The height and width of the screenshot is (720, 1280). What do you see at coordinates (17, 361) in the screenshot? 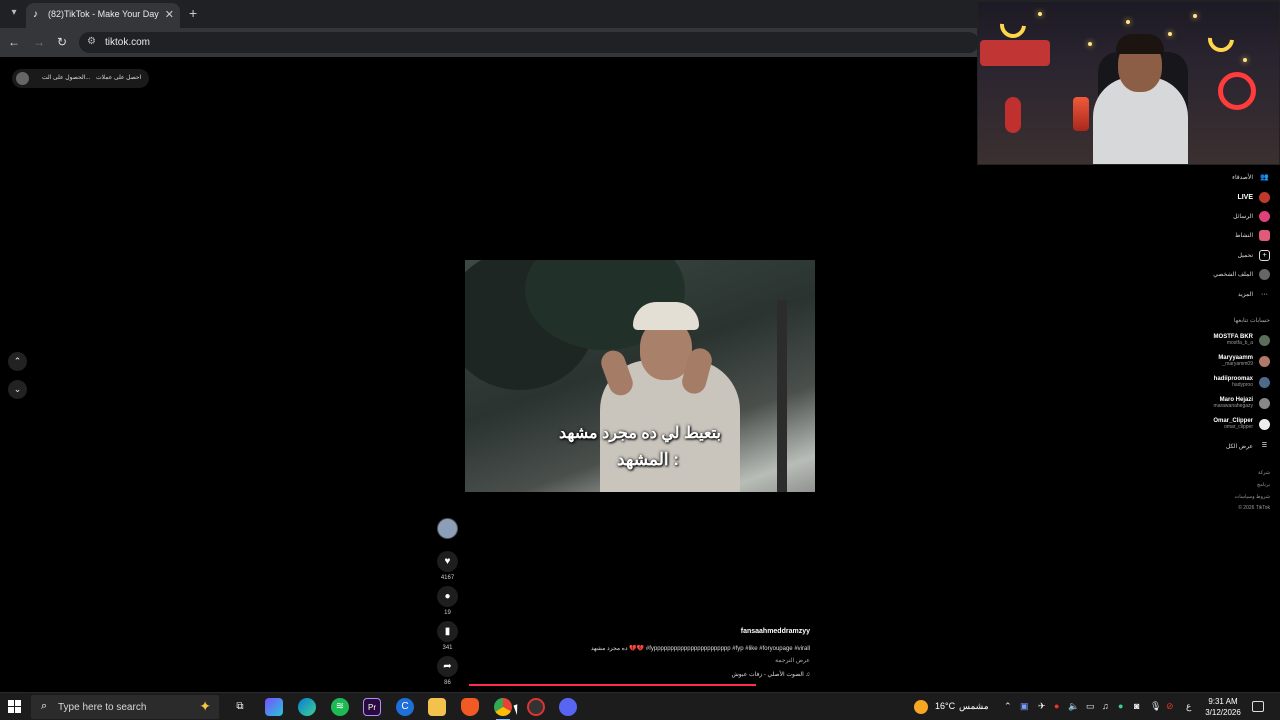
I see `previous-video-button: ⌃` at bounding box center [17, 361].